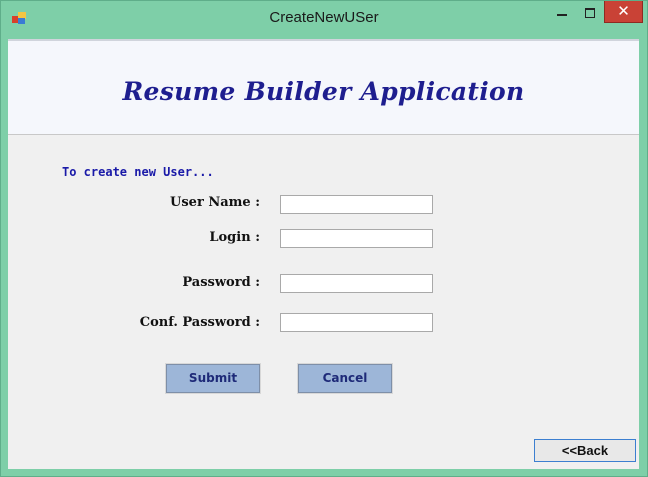 This screenshot has width=648, height=477. I want to click on maximize-icon, so click(590, 13).